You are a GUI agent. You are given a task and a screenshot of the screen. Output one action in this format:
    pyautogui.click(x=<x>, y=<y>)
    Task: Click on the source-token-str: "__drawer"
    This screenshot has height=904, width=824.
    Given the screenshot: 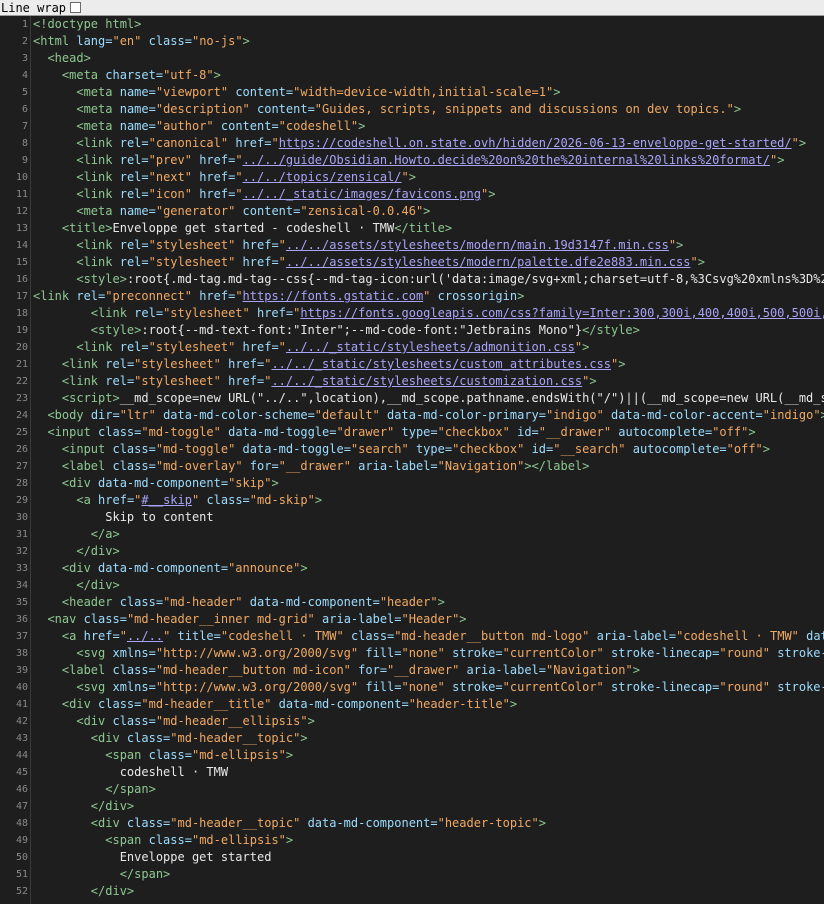 What is the action you would take?
    pyautogui.click(x=427, y=670)
    